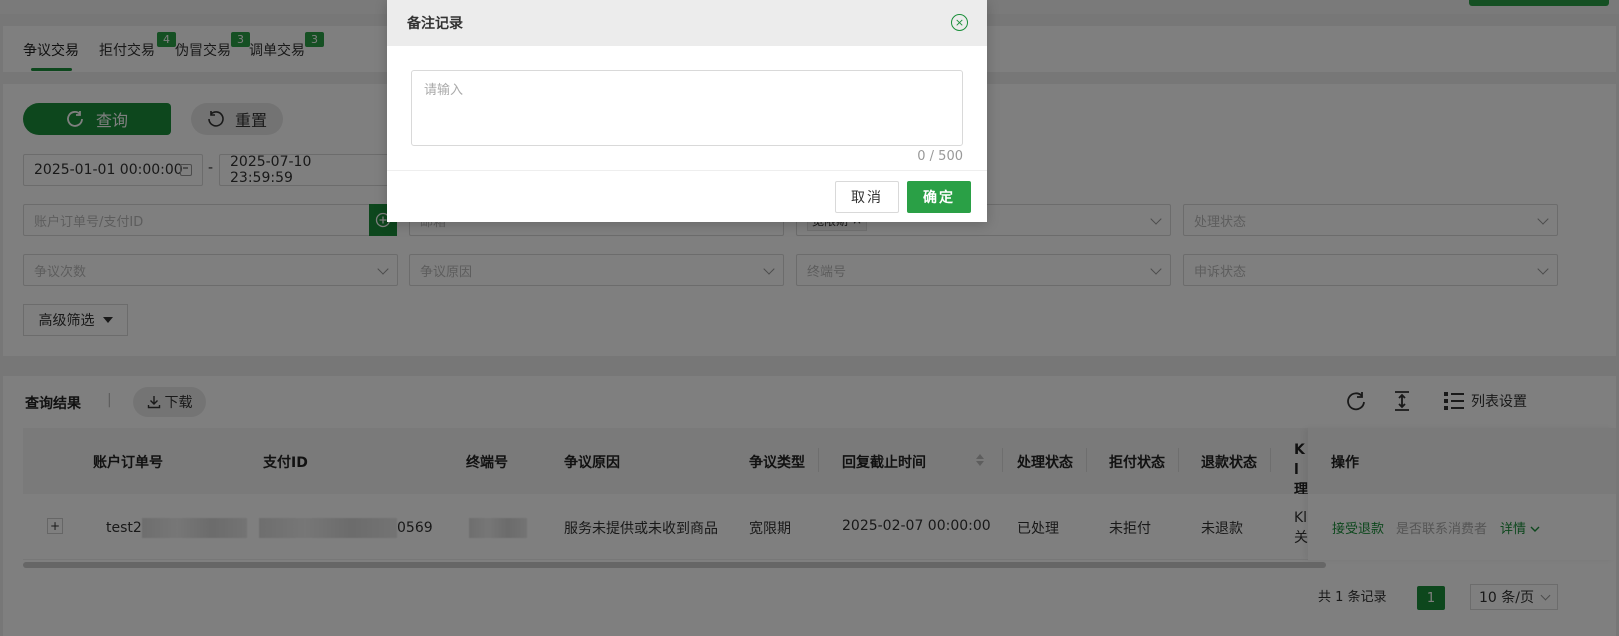 This screenshot has height=636, width=1619. I want to click on remark-modal: 备注记录 × 0 / 500 取消 确定, so click(687, 111).